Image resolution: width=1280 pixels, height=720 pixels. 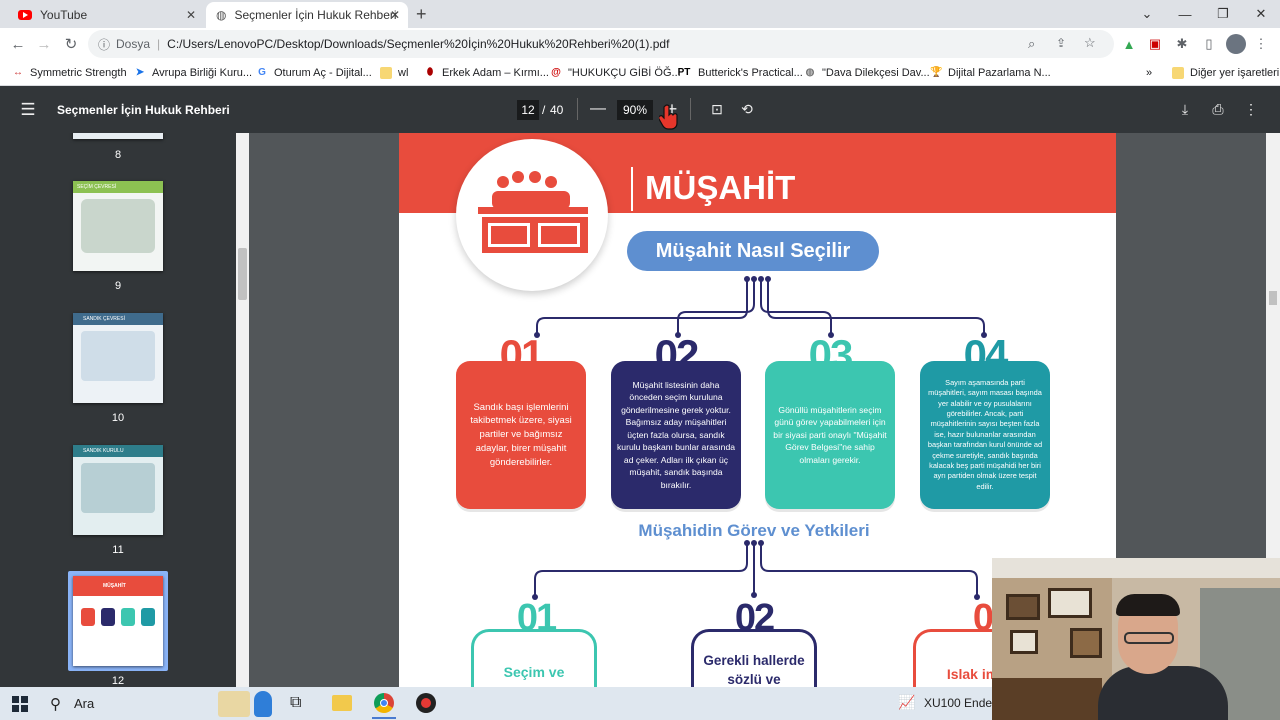 I want to click on duty-card-02: Gerekli hallerde sözlü ve, so click(x=754, y=658).